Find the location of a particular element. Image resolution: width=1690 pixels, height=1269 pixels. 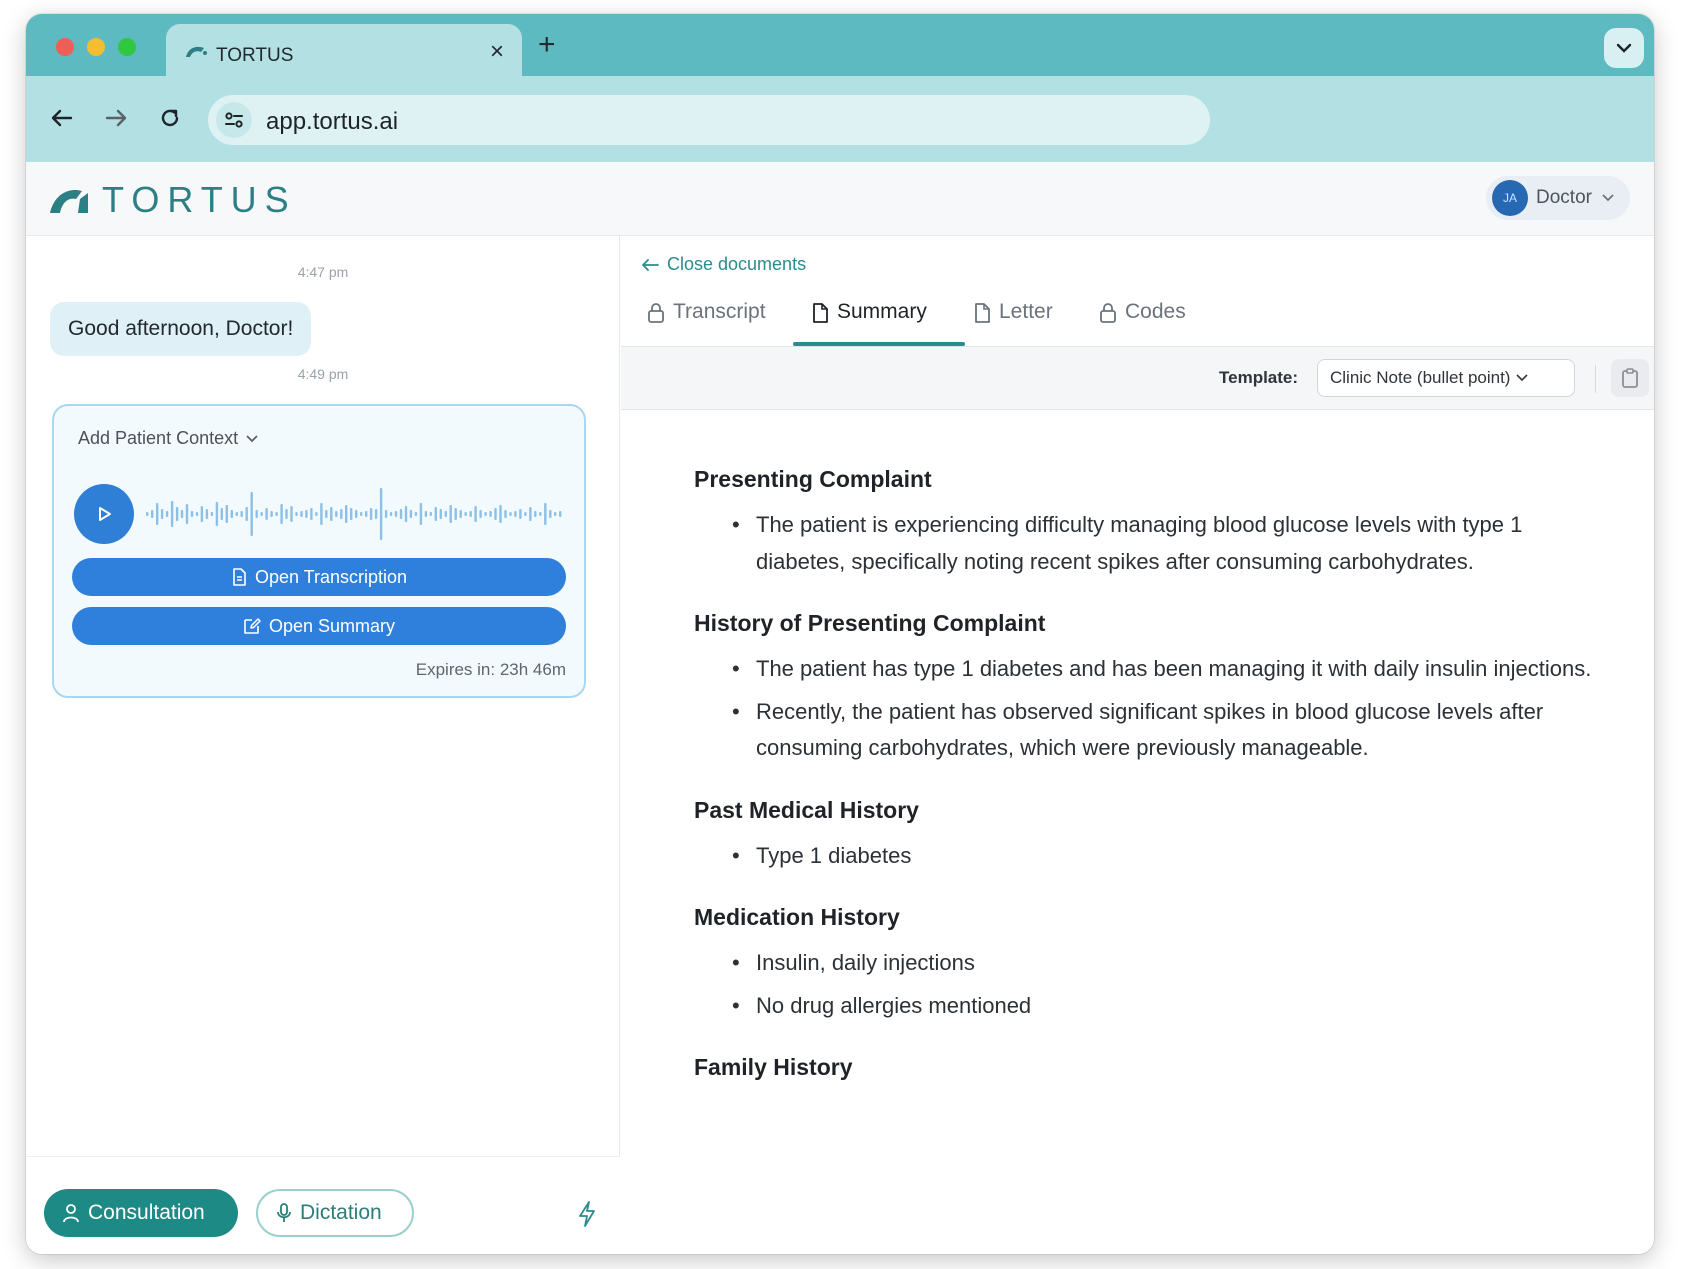

tortus-logo: TORTUS is located at coordinates (172, 199).